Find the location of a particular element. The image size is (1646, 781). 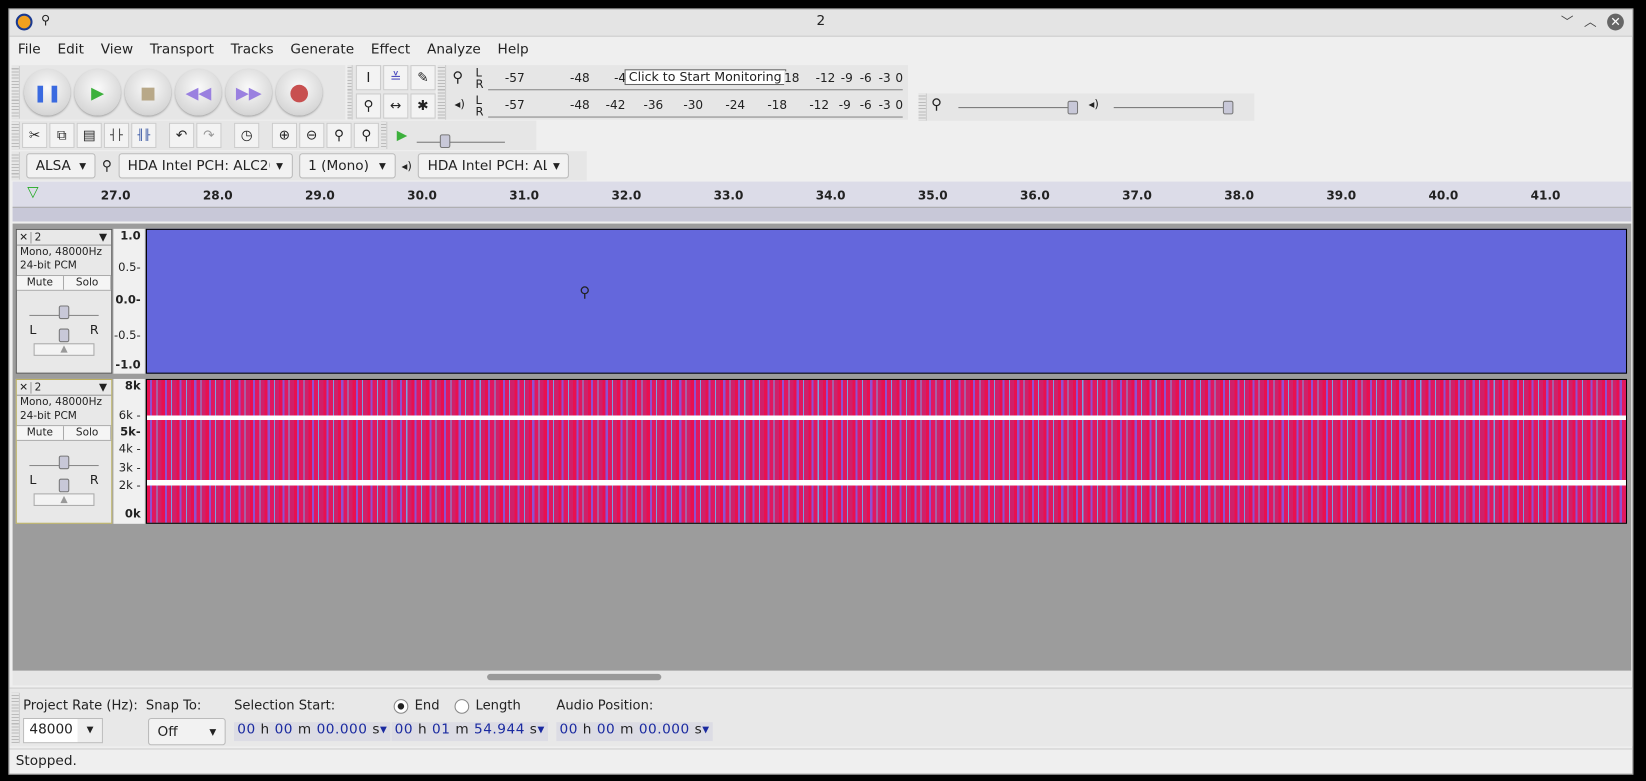

title-bar: ⚲ 2 ﹀ ︿ ✕ is located at coordinates (821, 23).